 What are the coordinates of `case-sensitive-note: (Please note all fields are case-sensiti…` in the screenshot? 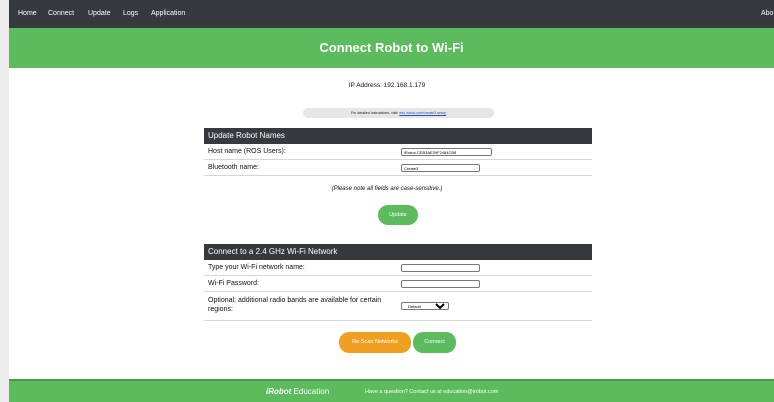 It's located at (387, 189).